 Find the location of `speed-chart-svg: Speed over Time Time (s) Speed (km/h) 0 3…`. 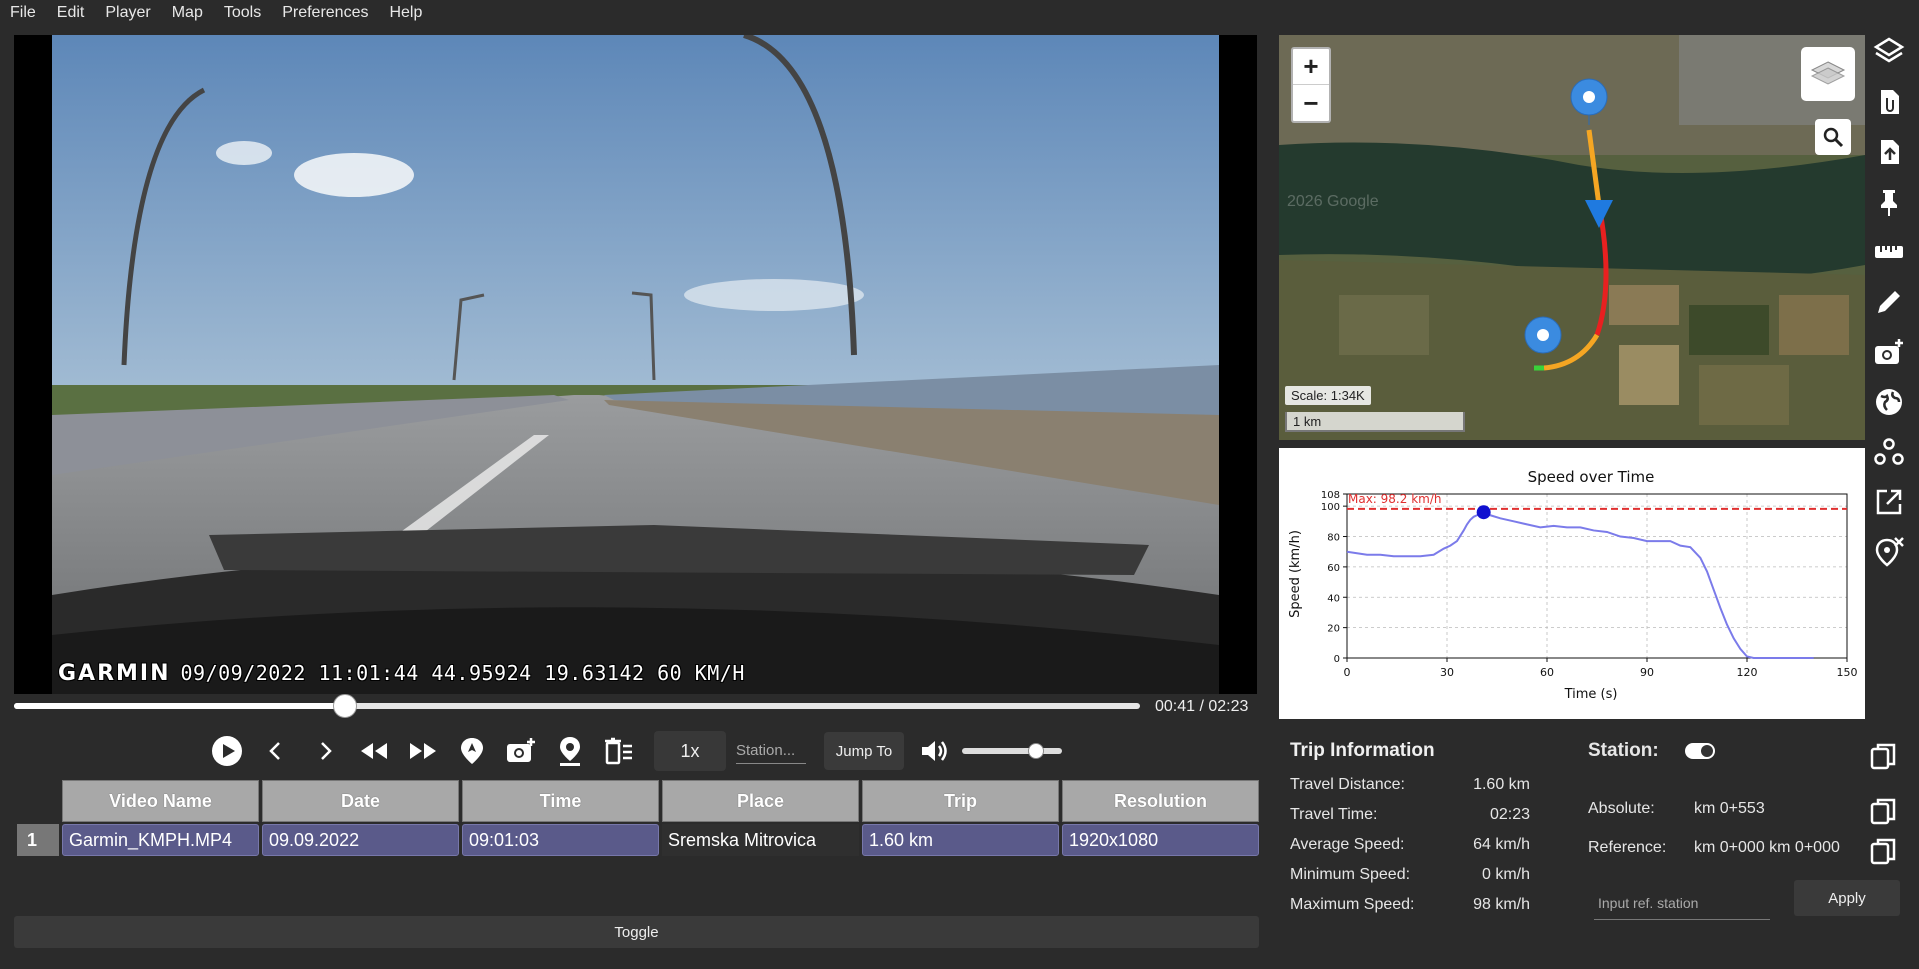

speed-chart-svg: Speed over Time Time (s) Speed (km/h) 0 3… is located at coordinates (1573, 585).